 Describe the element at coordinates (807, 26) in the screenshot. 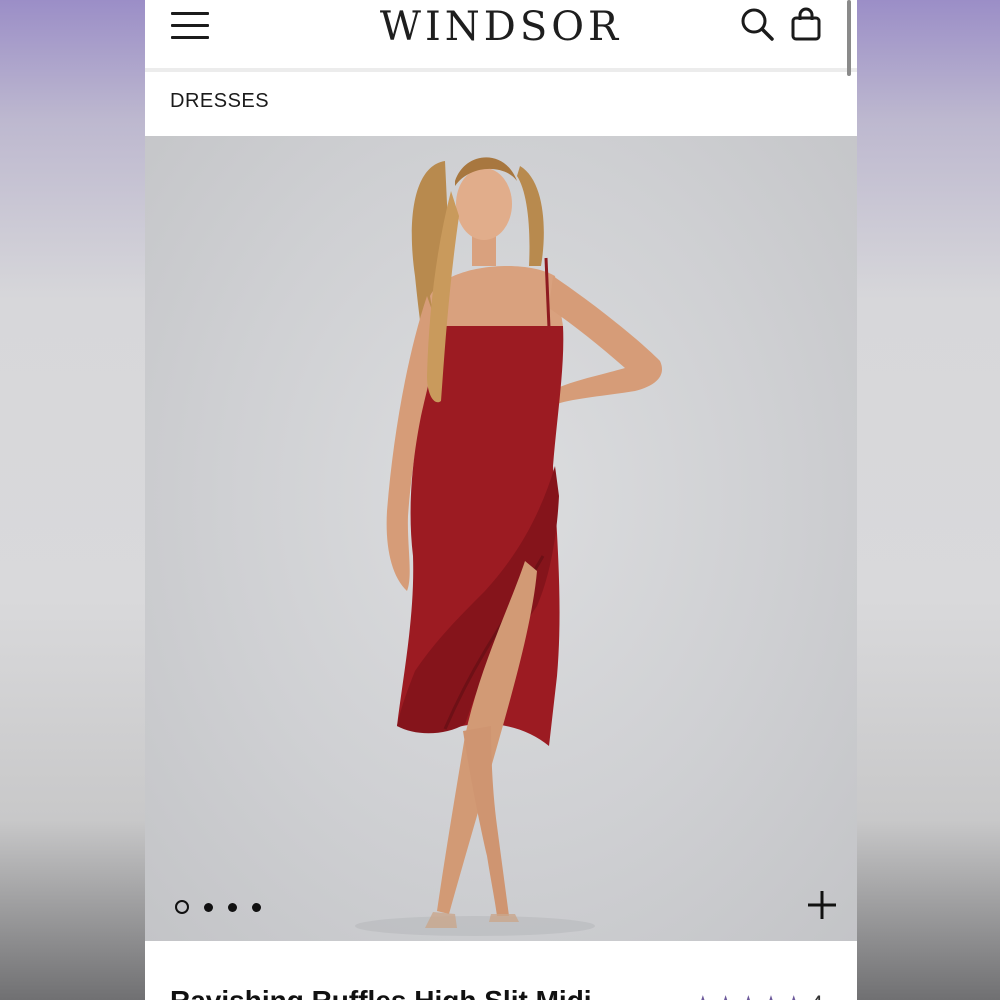

I see `shopping-bag-icon` at that location.